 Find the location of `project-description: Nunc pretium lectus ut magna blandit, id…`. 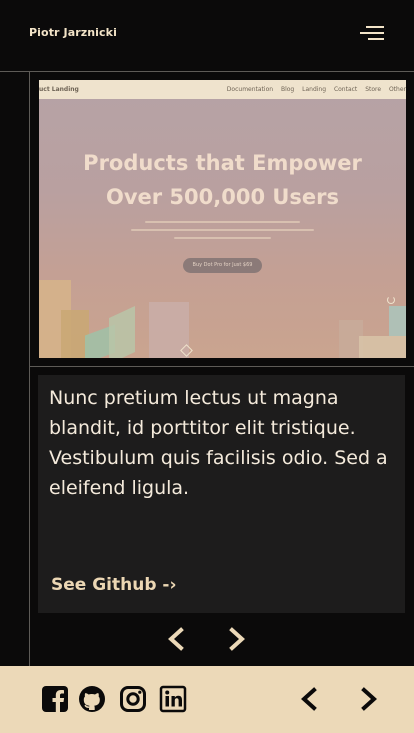

project-description: Nunc pretium lectus ut magna blandit, id… is located at coordinates (218, 443).